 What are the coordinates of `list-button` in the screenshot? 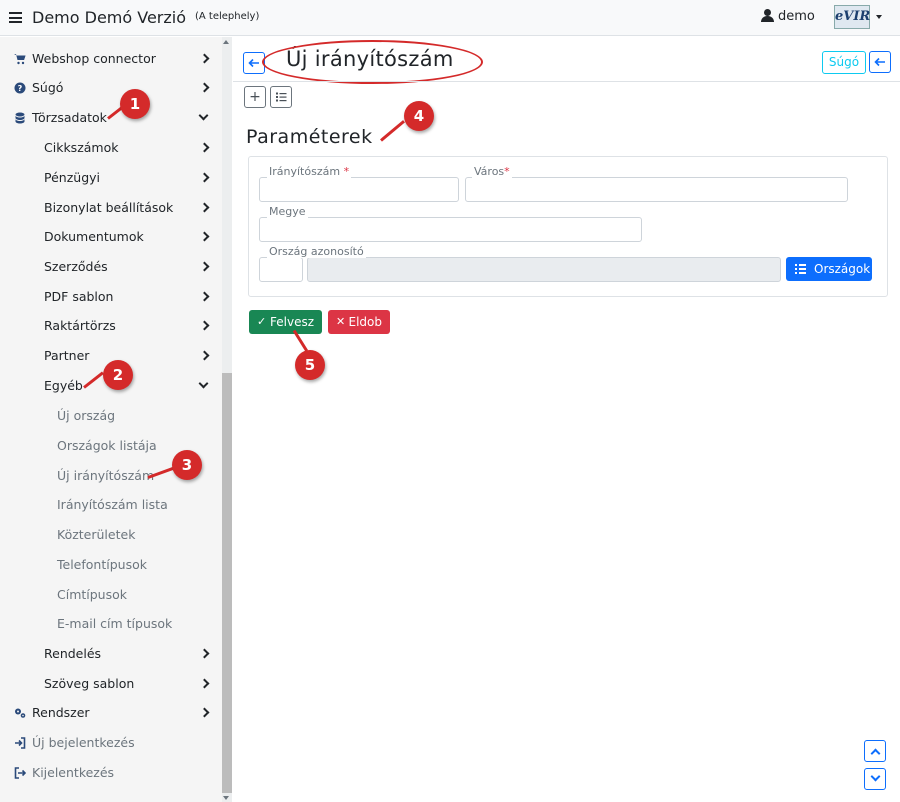 It's located at (281, 97).